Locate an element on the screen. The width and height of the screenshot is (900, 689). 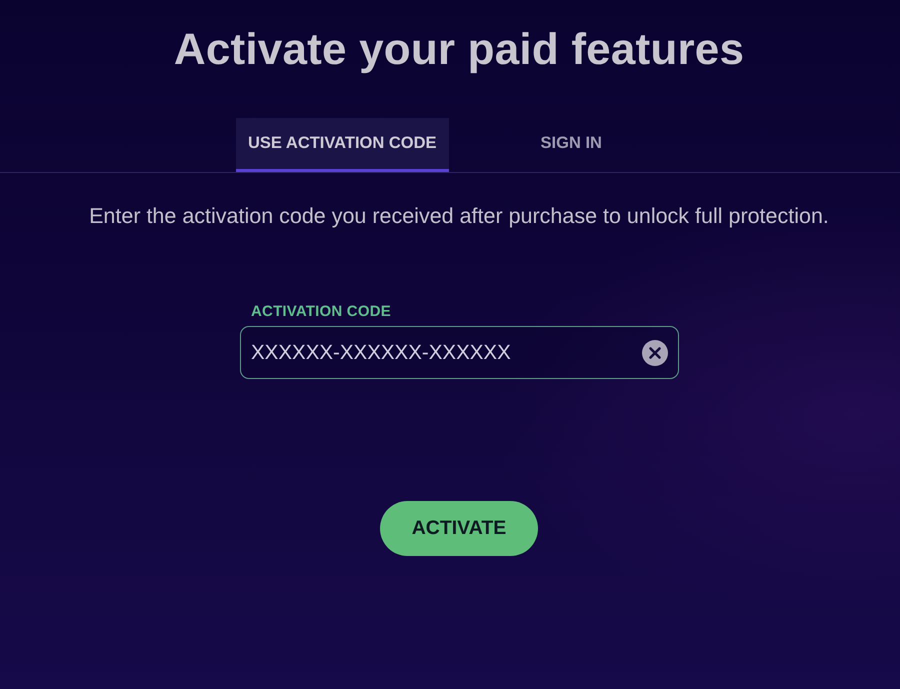
clear-icon is located at coordinates (655, 353).